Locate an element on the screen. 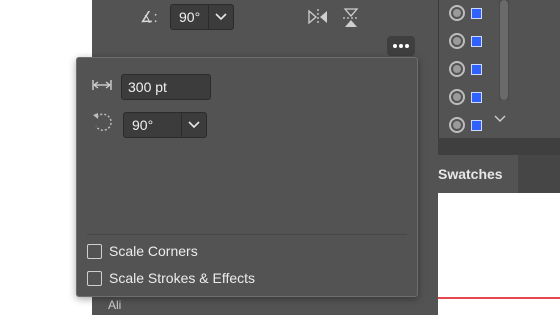 This screenshot has width=560, height=315. tab-swatches: Swatches is located at coordinates (478, 174).